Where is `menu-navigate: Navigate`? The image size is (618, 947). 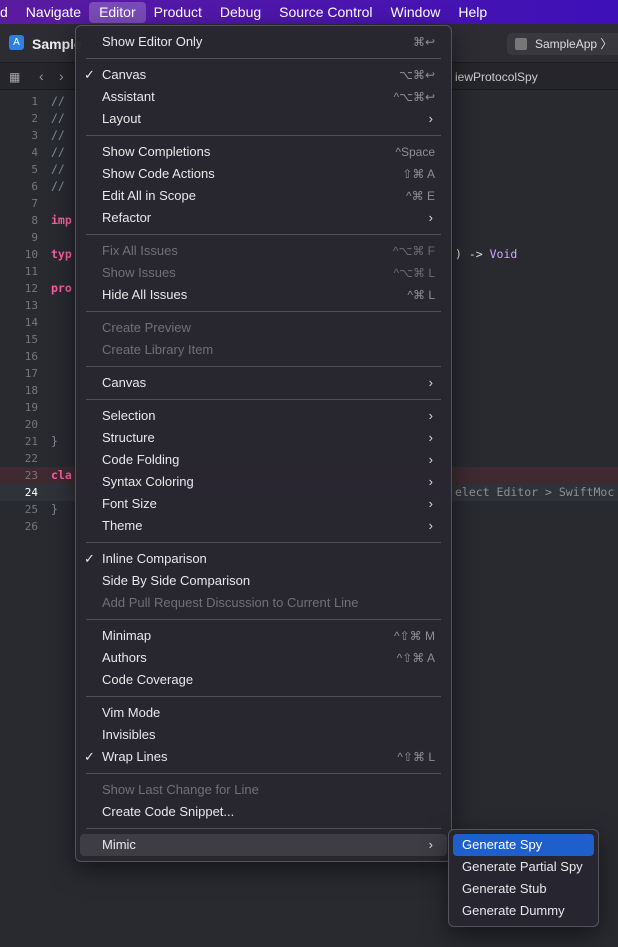 menu-navigate: Navigate is located at coordinates (53, 12).